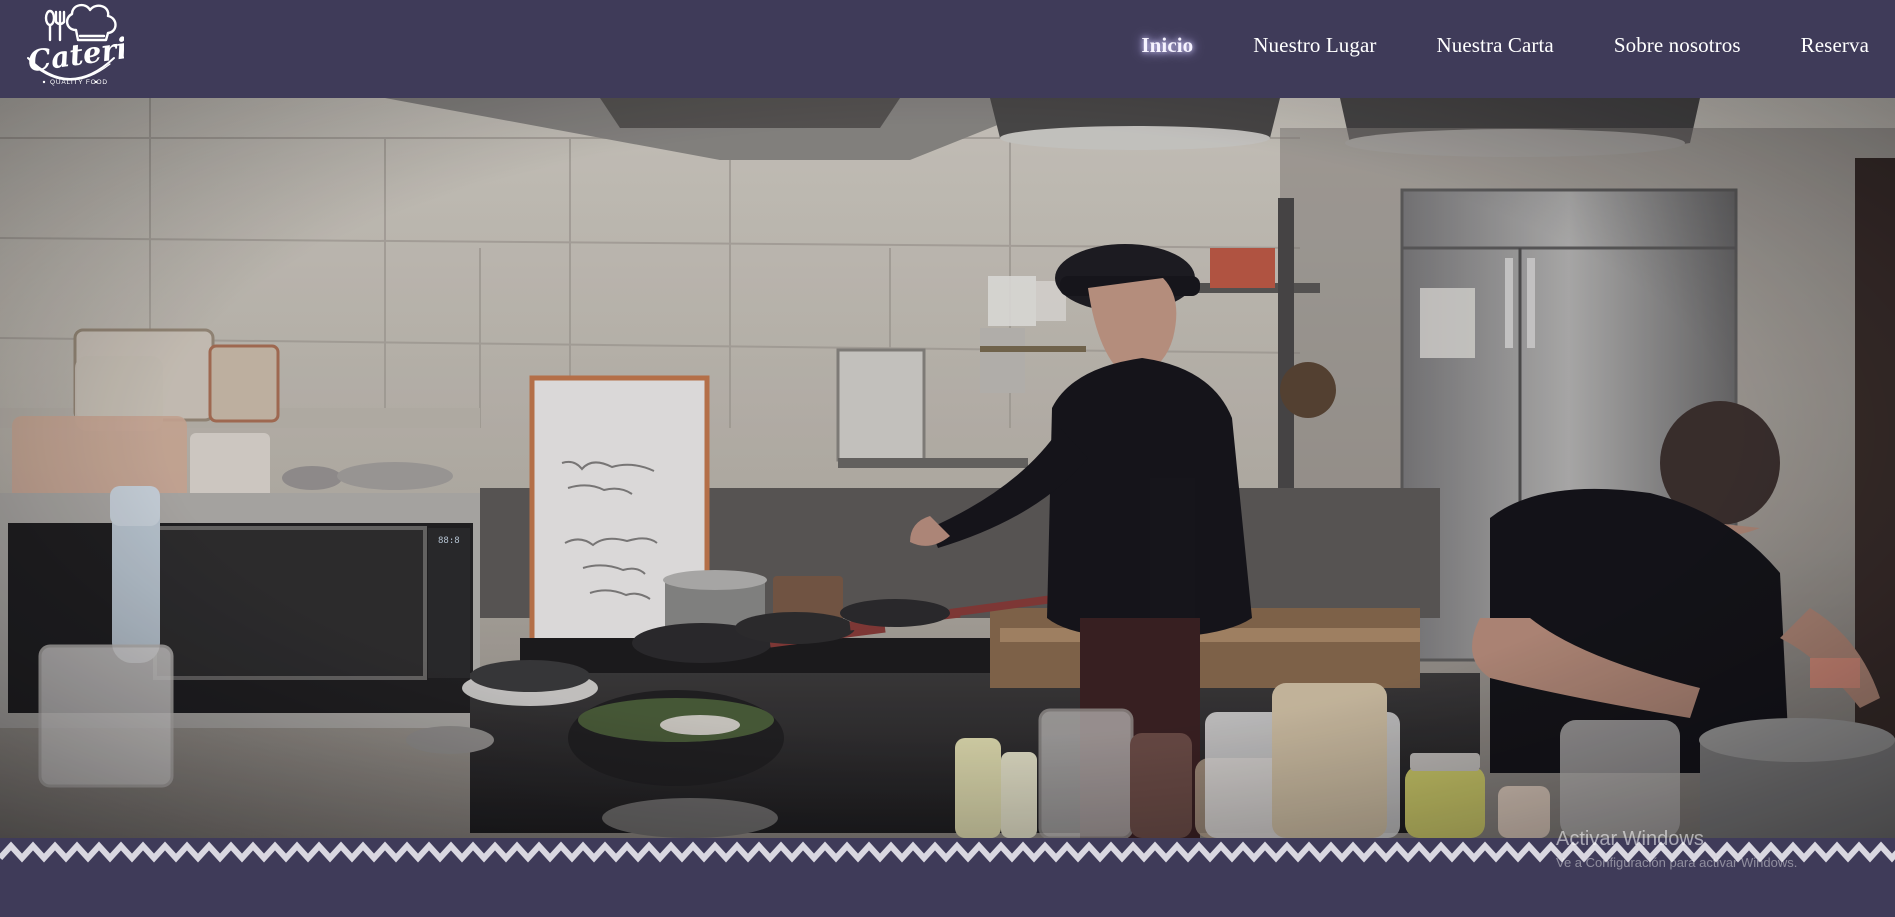 The width and height of the screenshot is (1895, 917). I want to click on nav-link-sobre-nosotros: Sobre nosotros, so click(1677, 45).